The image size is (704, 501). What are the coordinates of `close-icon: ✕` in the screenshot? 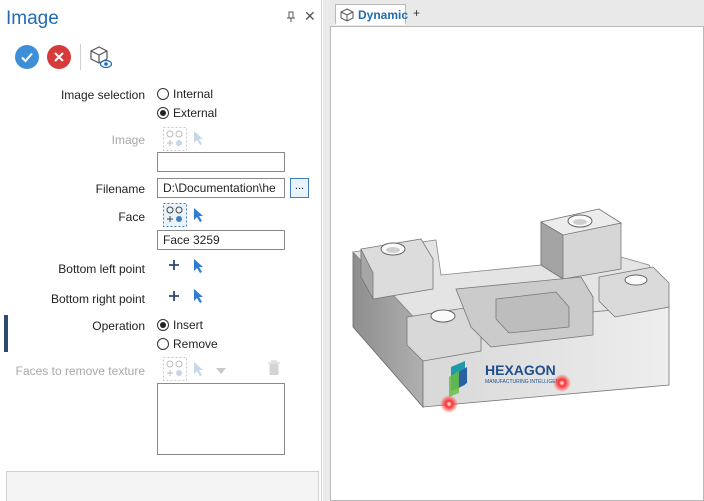 It's located at (310, 16).